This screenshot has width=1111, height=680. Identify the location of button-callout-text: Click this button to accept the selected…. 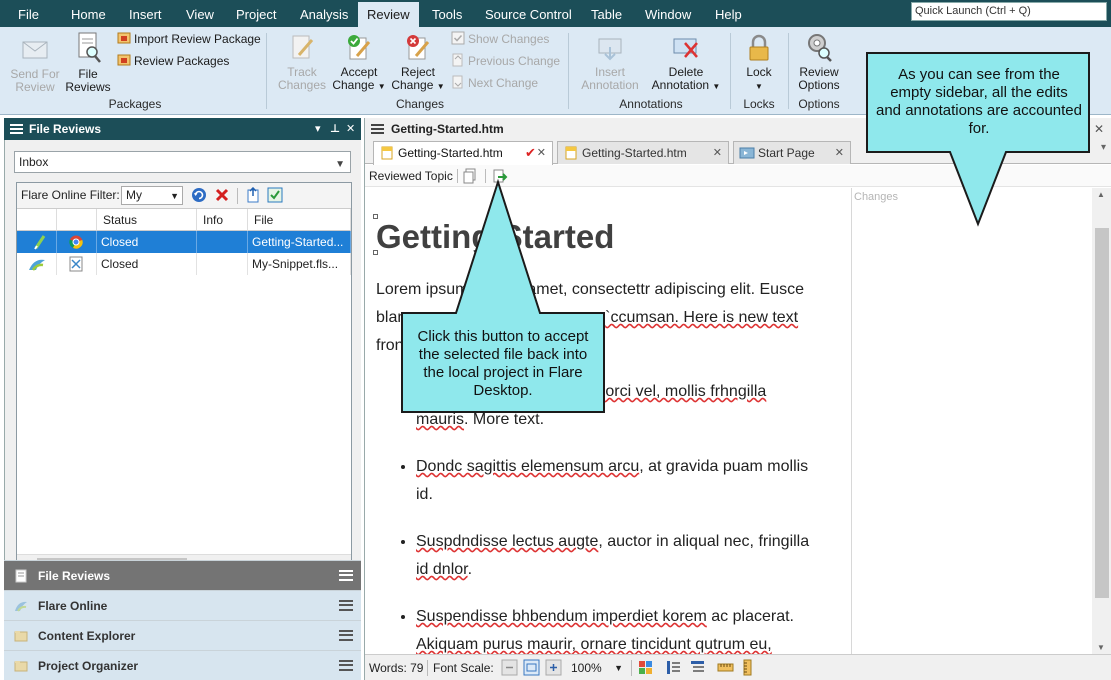
(503, 363).